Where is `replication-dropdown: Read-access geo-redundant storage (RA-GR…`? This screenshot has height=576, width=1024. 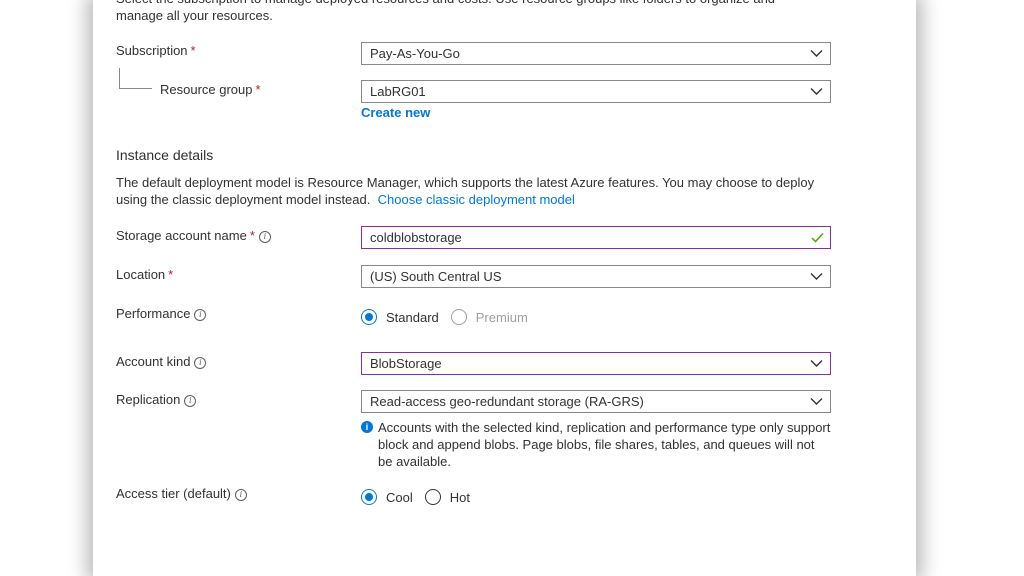 replication-dropdown: Read-access geo-redundant storage (RA-GR… is located at coordinates (596, 401).